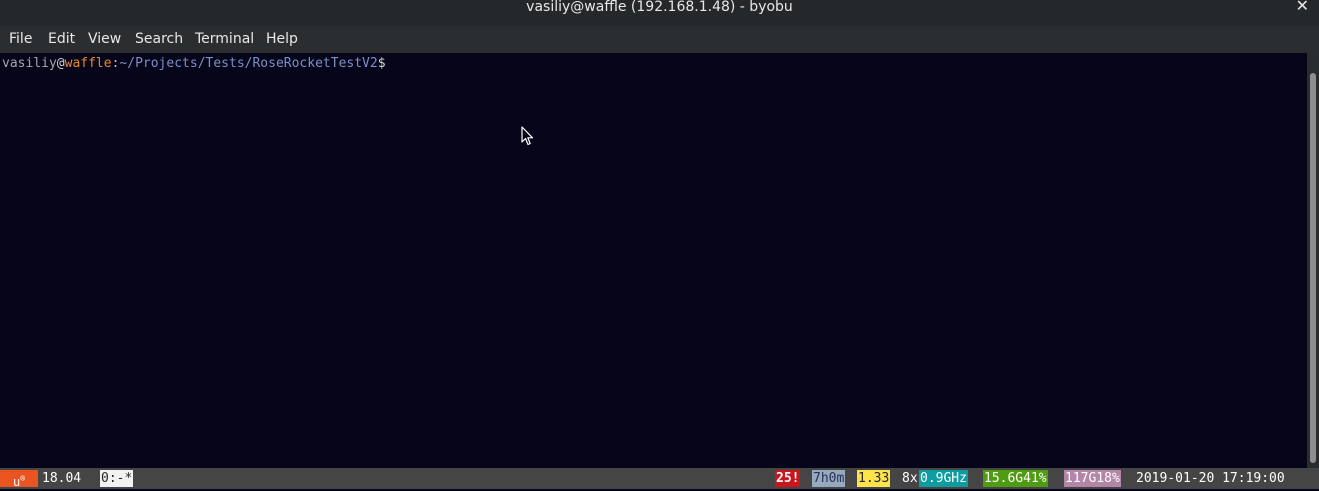 The image size is (1319, 491). Describe the element at coordinates (60, 63) in the screenshot. I see `prompt-at: @` at that location.